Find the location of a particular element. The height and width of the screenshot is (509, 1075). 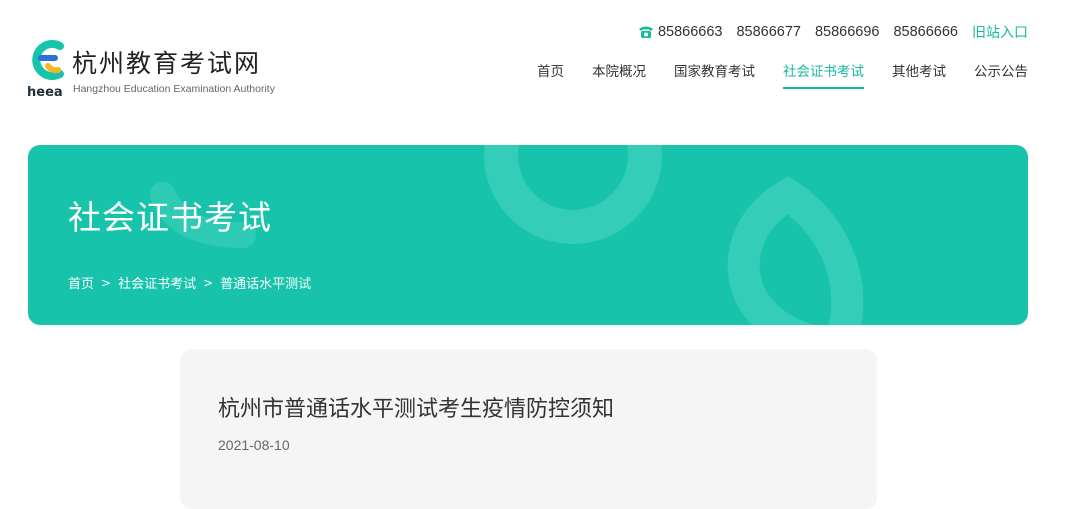

article-date: 2021-08-10 is located at coordinates (254, 445).